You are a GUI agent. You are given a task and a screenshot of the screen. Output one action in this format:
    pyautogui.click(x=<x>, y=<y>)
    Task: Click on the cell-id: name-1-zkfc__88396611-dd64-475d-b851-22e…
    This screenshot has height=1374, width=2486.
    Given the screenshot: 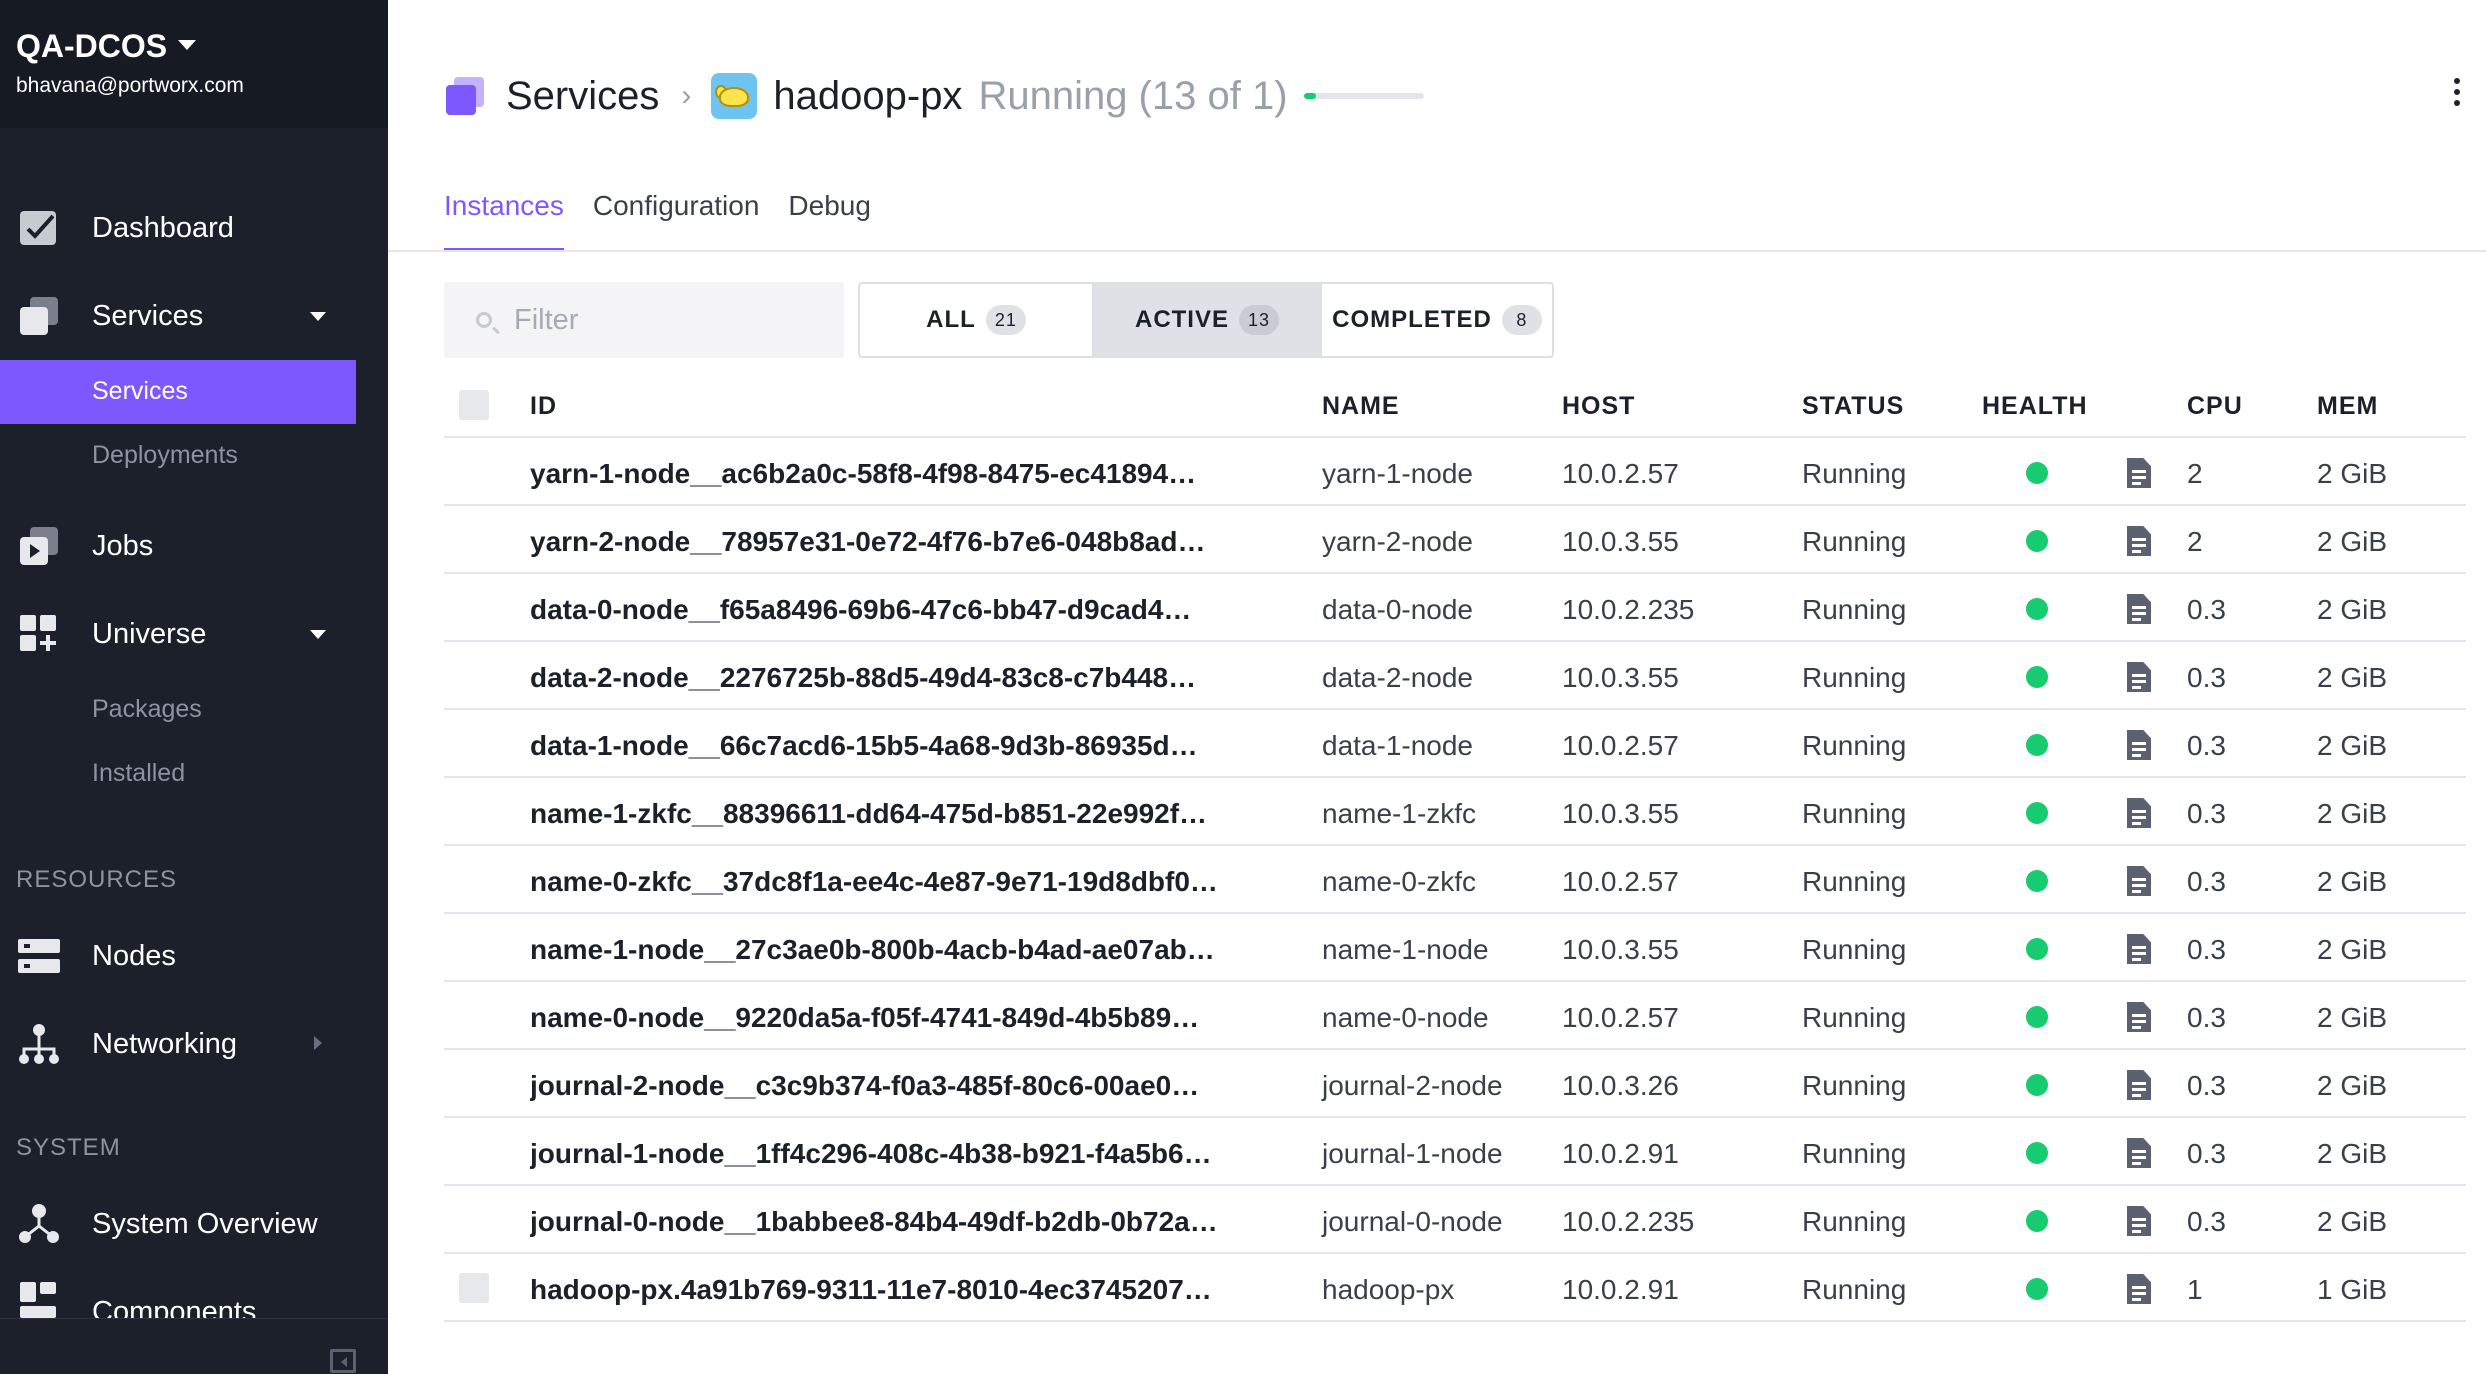 What is the action you would take?
    pyautogui.click(x=910, y=814)
    